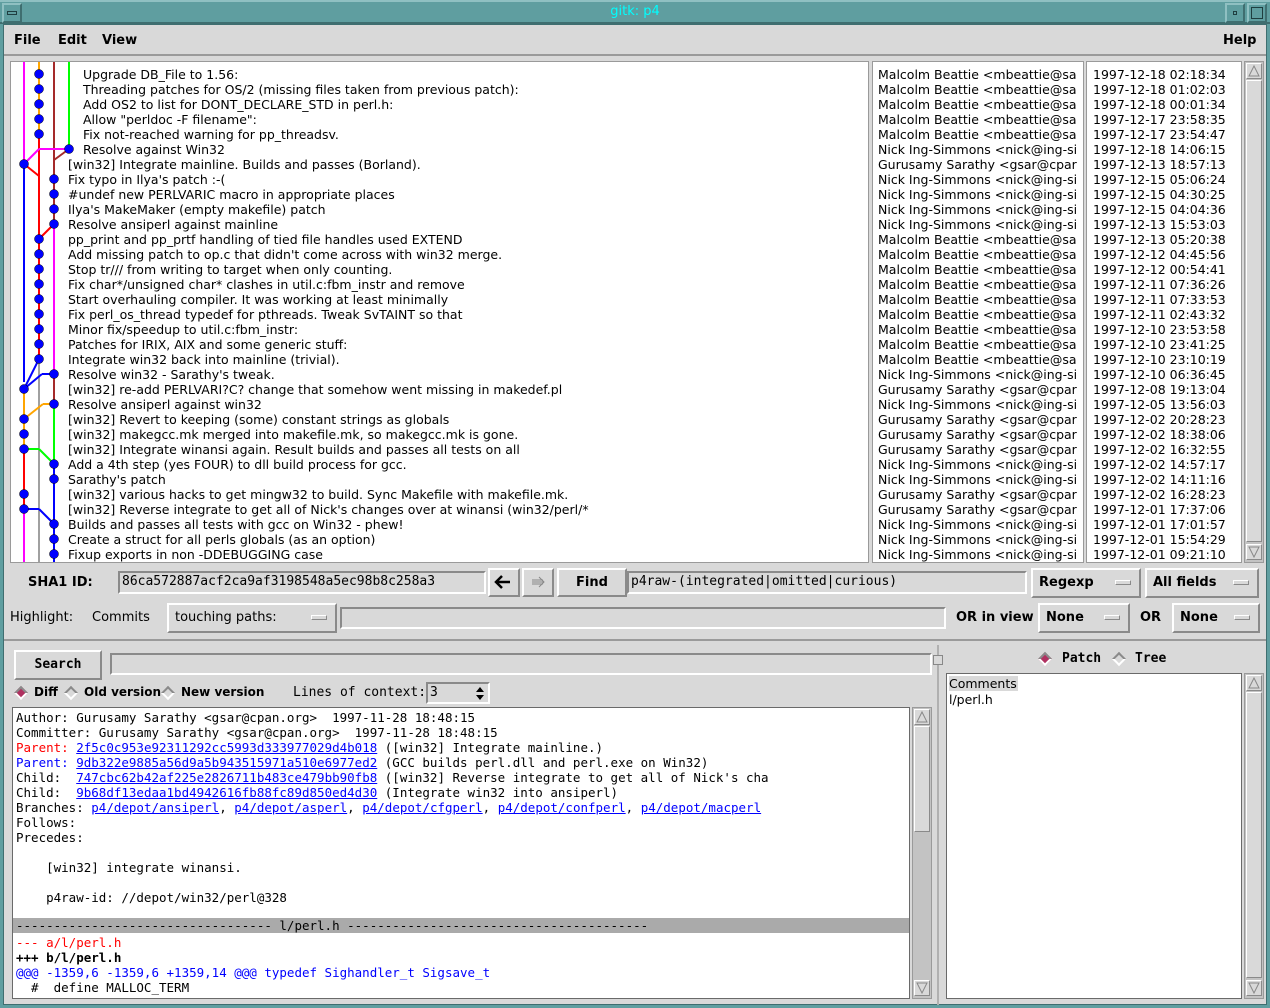 The width and height of the screenshot is (1270, 1008). I want to click on commit-date: 1997-12-13 15:53:03, so click(1159, 224).